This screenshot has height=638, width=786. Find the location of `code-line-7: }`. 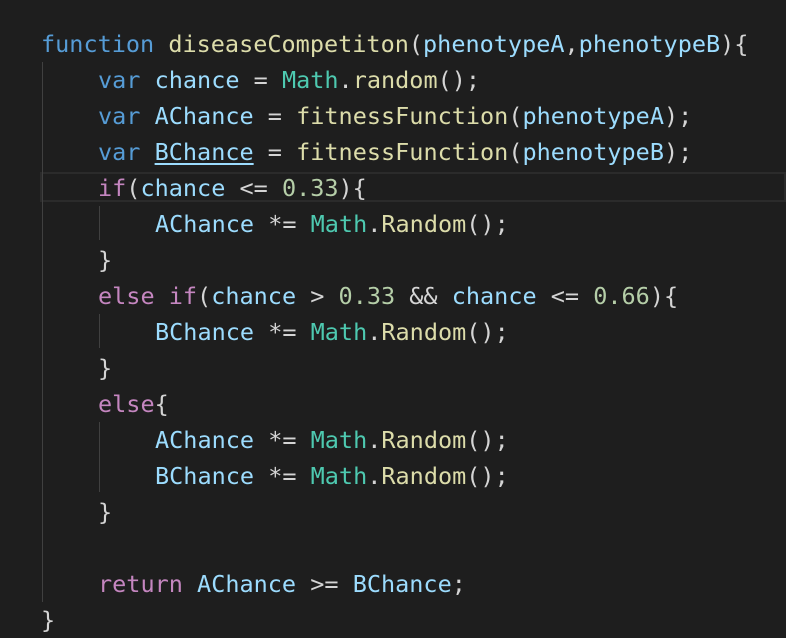

code-line-7: } is located at coordinates (105, 260).